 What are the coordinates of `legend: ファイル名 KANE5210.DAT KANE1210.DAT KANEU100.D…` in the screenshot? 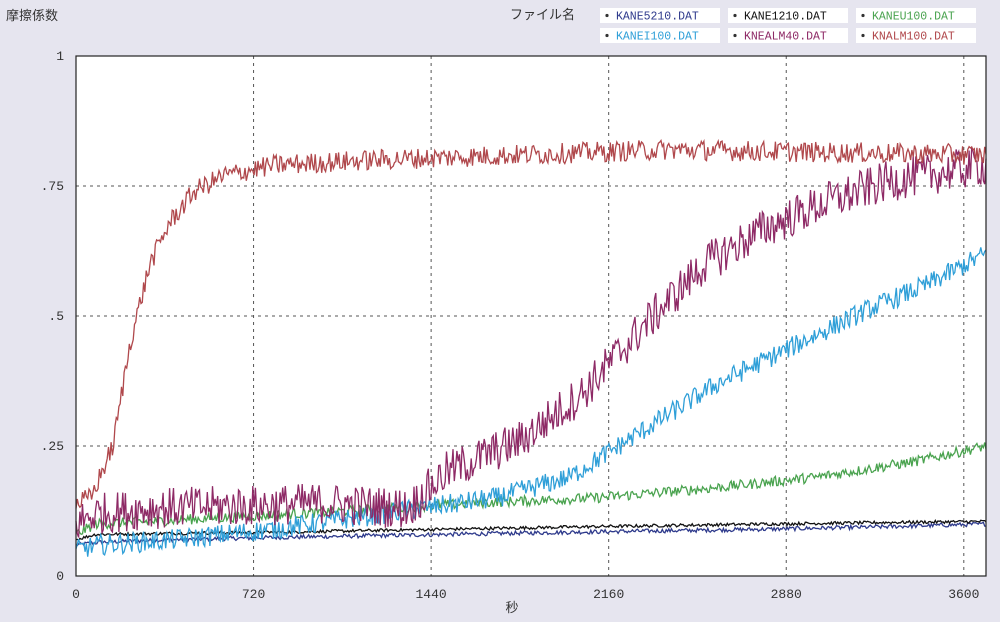 It's located at (743, 25).